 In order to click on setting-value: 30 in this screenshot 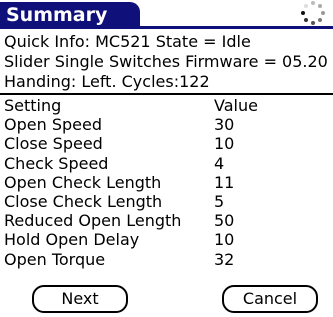, I will do `click(224, 125)`.